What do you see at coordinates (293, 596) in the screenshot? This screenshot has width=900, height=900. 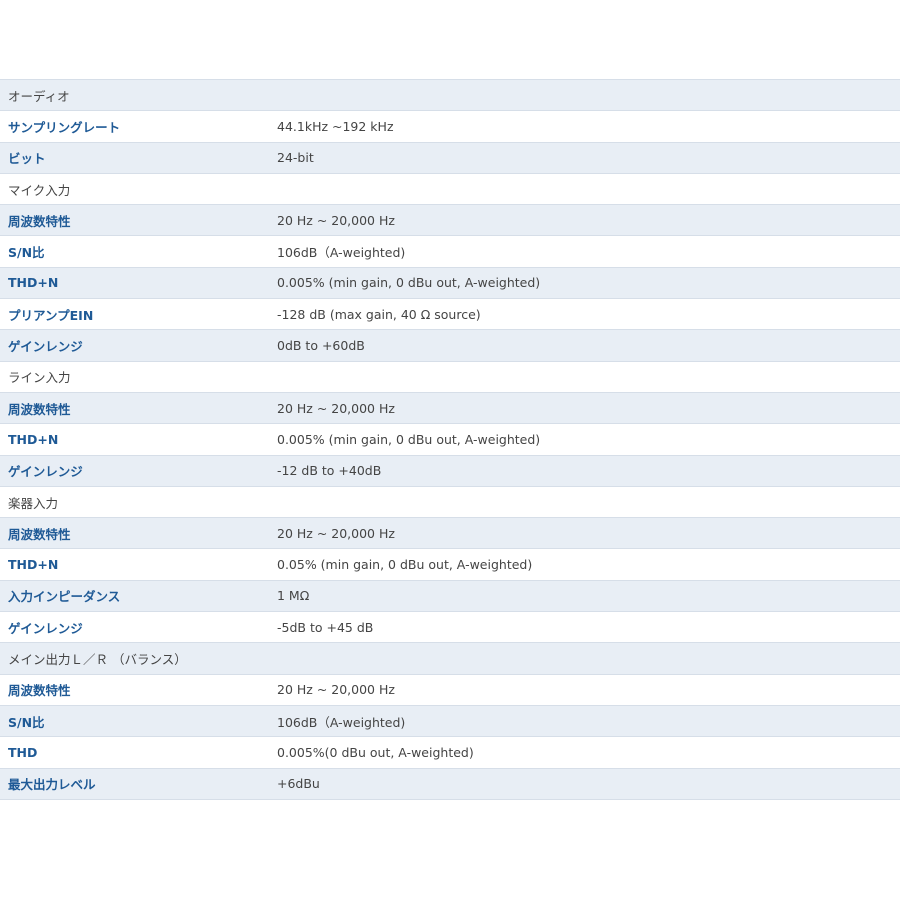 I see `spec-value: 1 MΩ` at bounding box center [293, 596].